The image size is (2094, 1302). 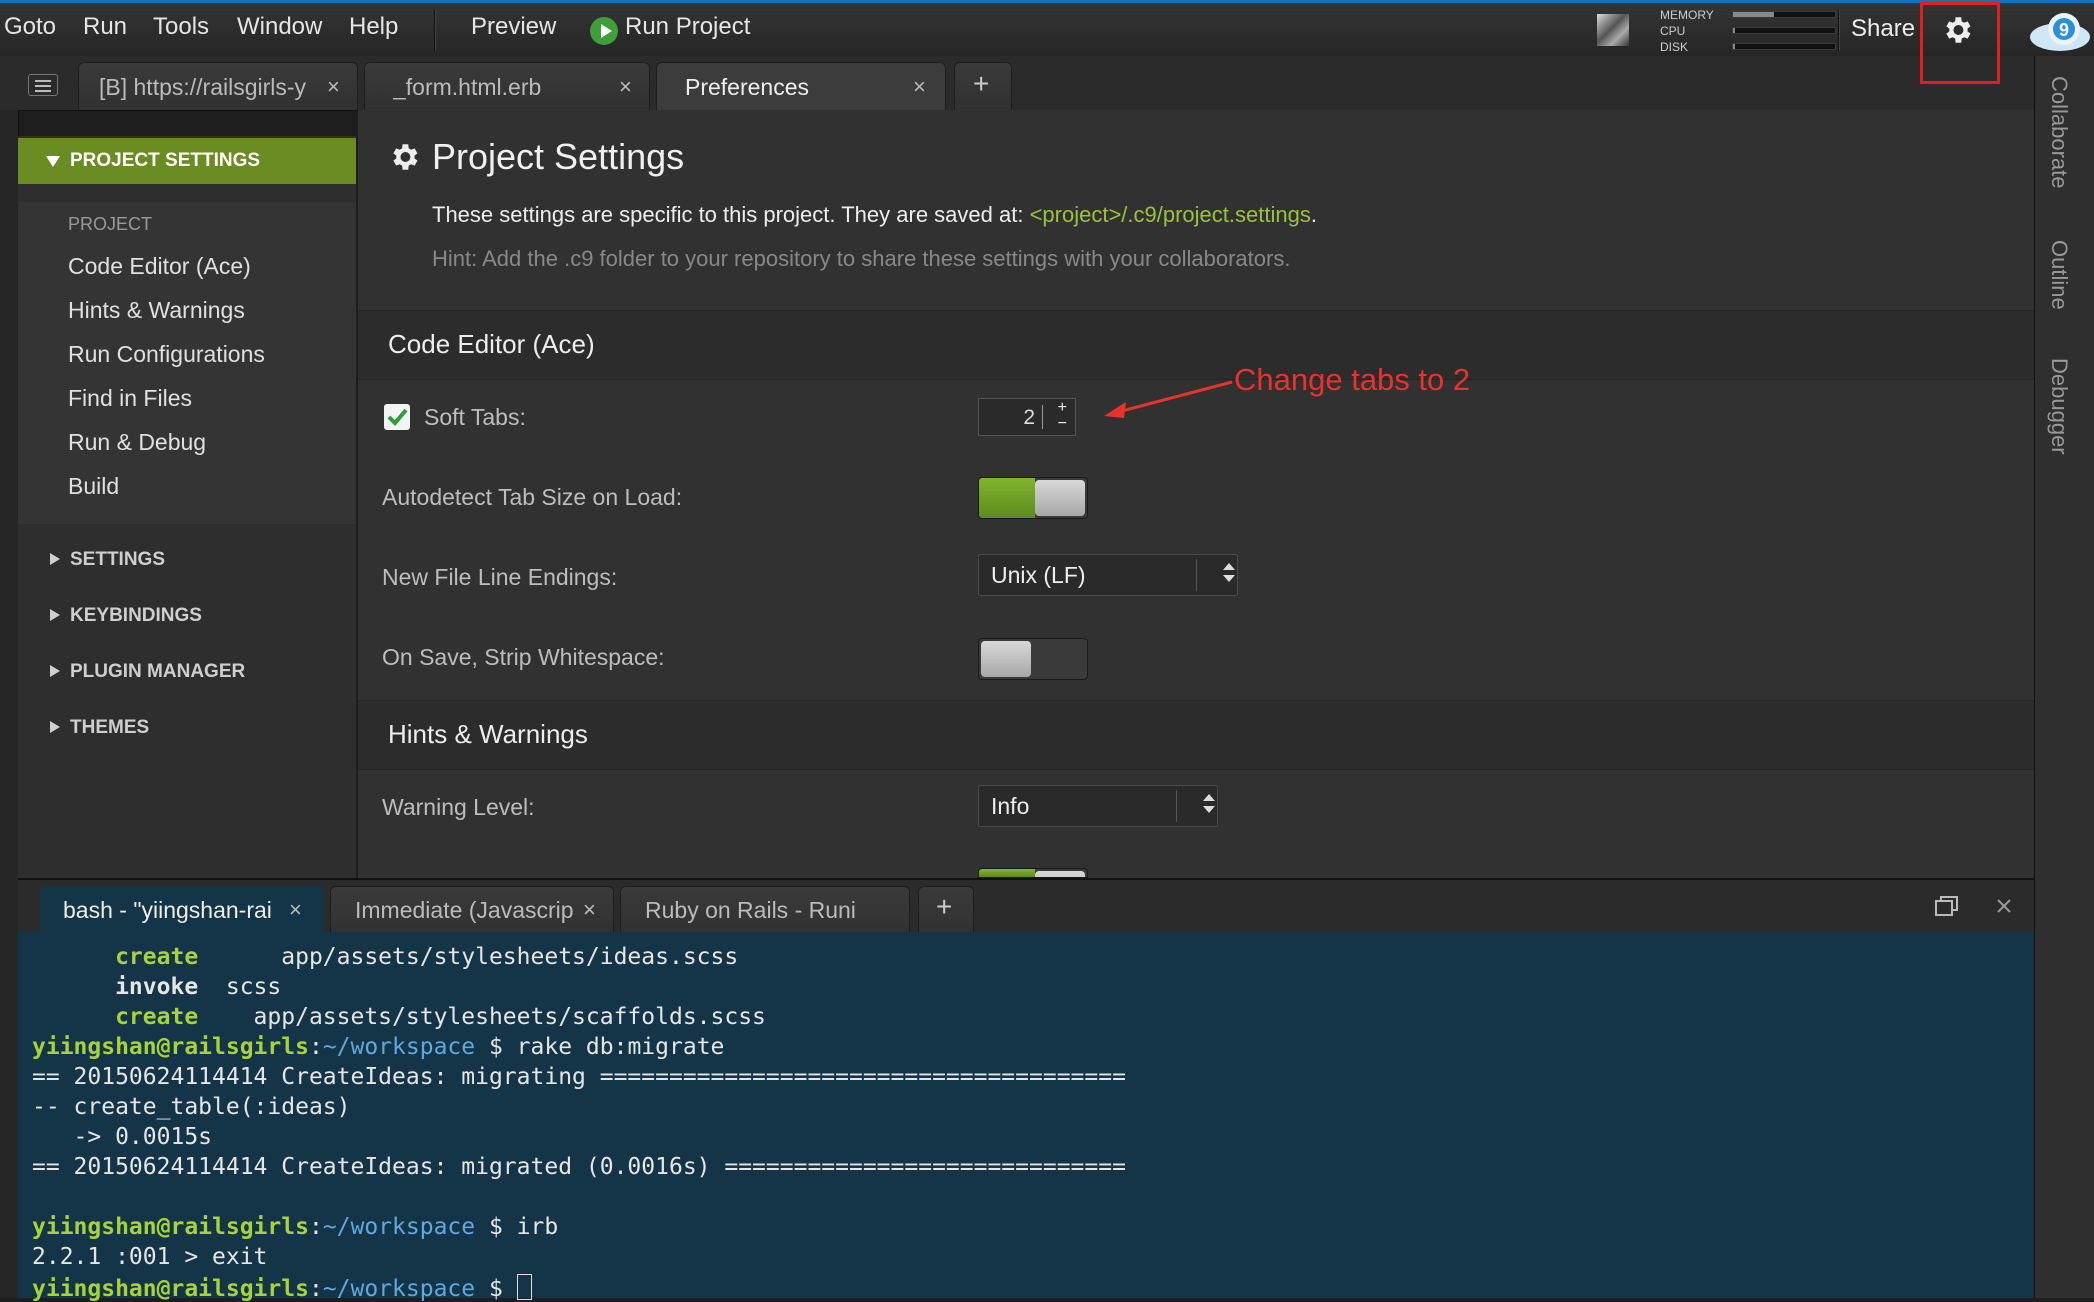 I want to click on autodetect-label: Autodetect Tab Size on Load:, so click(x=532, y=497).